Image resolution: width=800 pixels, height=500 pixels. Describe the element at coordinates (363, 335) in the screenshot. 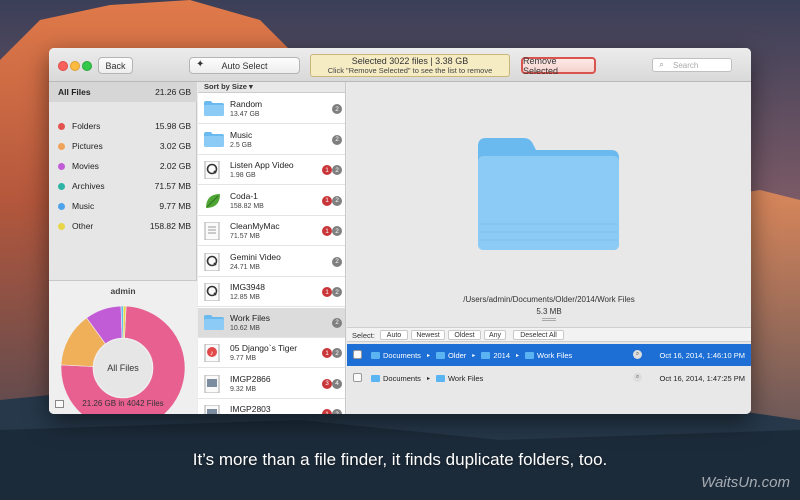

I see `select-label: Select:` at that location.